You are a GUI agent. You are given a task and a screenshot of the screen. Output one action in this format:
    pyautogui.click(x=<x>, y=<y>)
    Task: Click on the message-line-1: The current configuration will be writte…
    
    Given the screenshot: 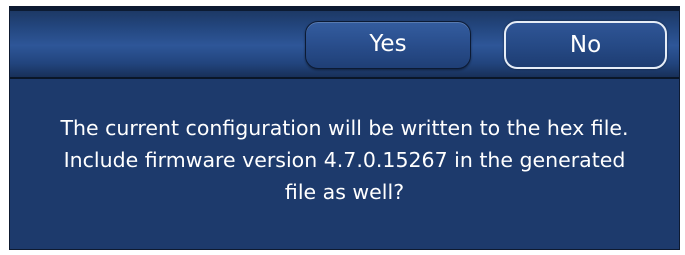 What is the action you would take?
    pyautogui.click(x=344, y=128)
    